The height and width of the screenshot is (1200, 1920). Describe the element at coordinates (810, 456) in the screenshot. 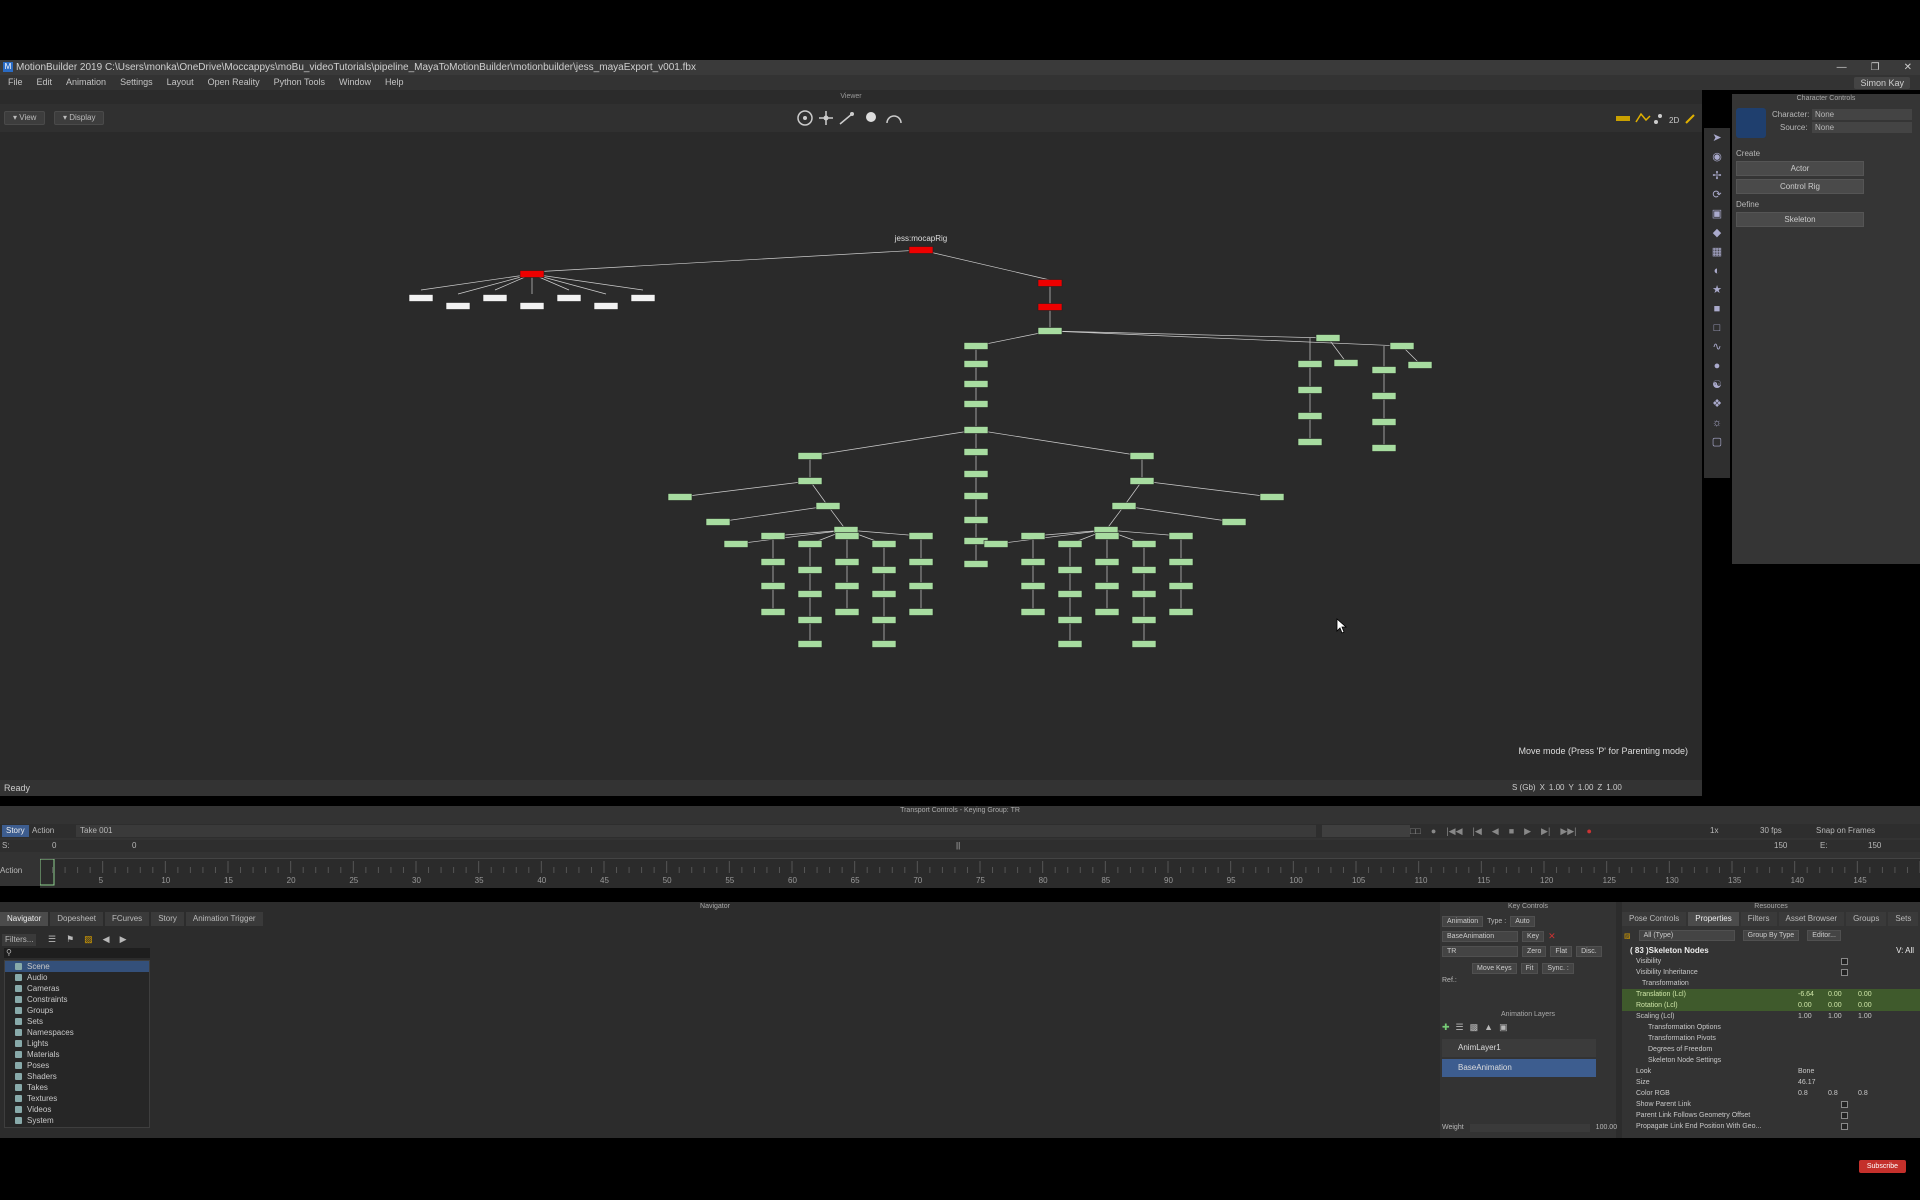

I see `shoulder-joint` at that location.